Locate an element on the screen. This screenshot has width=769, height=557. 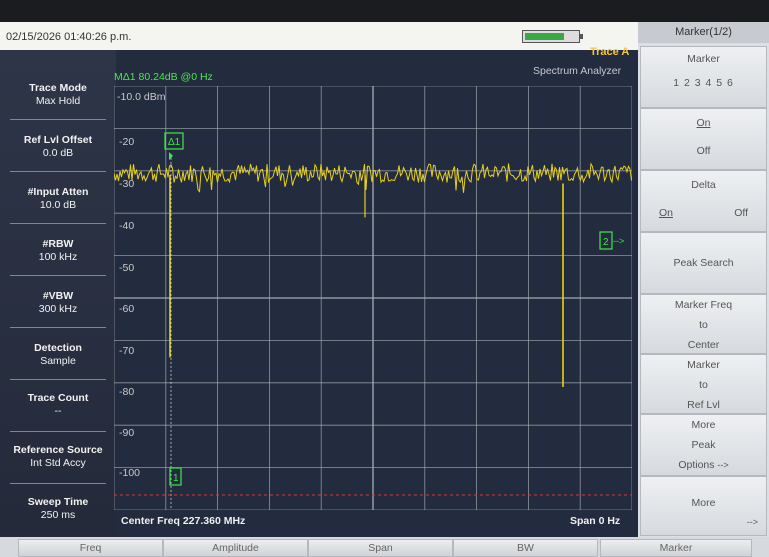
trace-label: Trace A is located at coordinates (610, 52).